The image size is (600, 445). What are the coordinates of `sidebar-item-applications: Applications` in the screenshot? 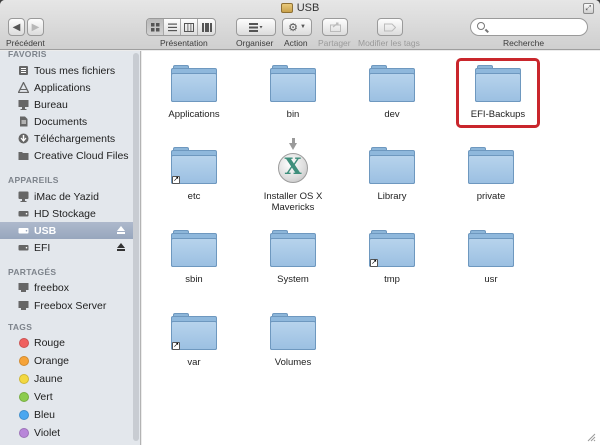 It's located at (66, 87).